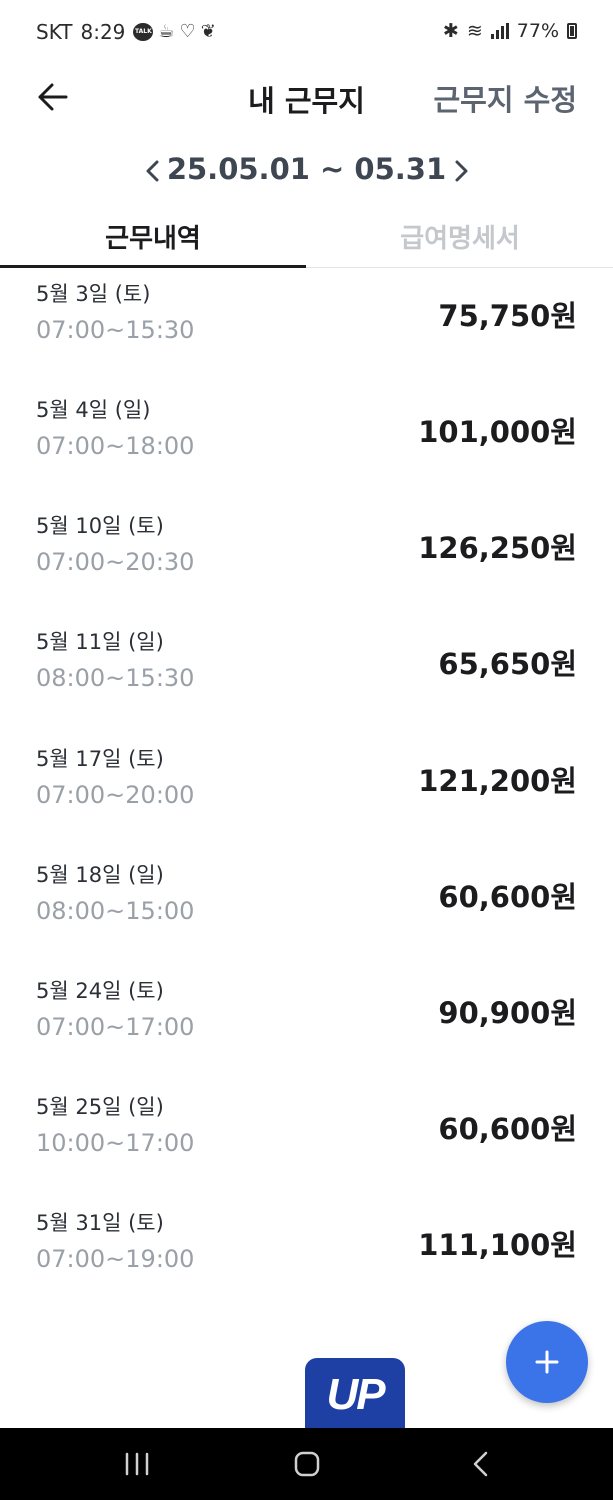 This screenshot has width=613, height=1500. Describe the element at coordinates (306, 33) in the screenshot. I see `status-bar: SKT 8:29 TALK ☕ ♡ ❦ ✱ ≋ 77%` at that location.